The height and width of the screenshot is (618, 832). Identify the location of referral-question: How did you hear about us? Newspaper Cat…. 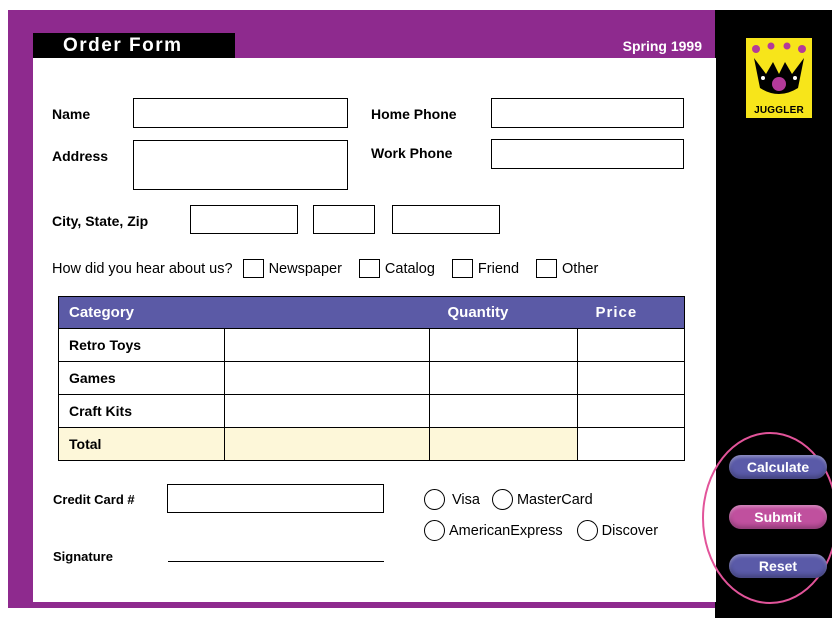
(325, 268).